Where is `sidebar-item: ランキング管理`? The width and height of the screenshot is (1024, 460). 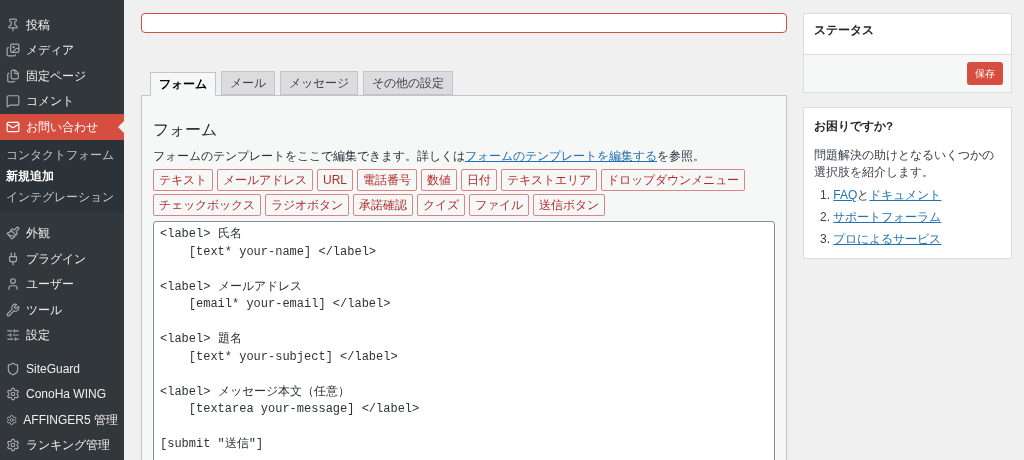
sidebar-item: ランキング管理 is located at coordinates (62, 445).